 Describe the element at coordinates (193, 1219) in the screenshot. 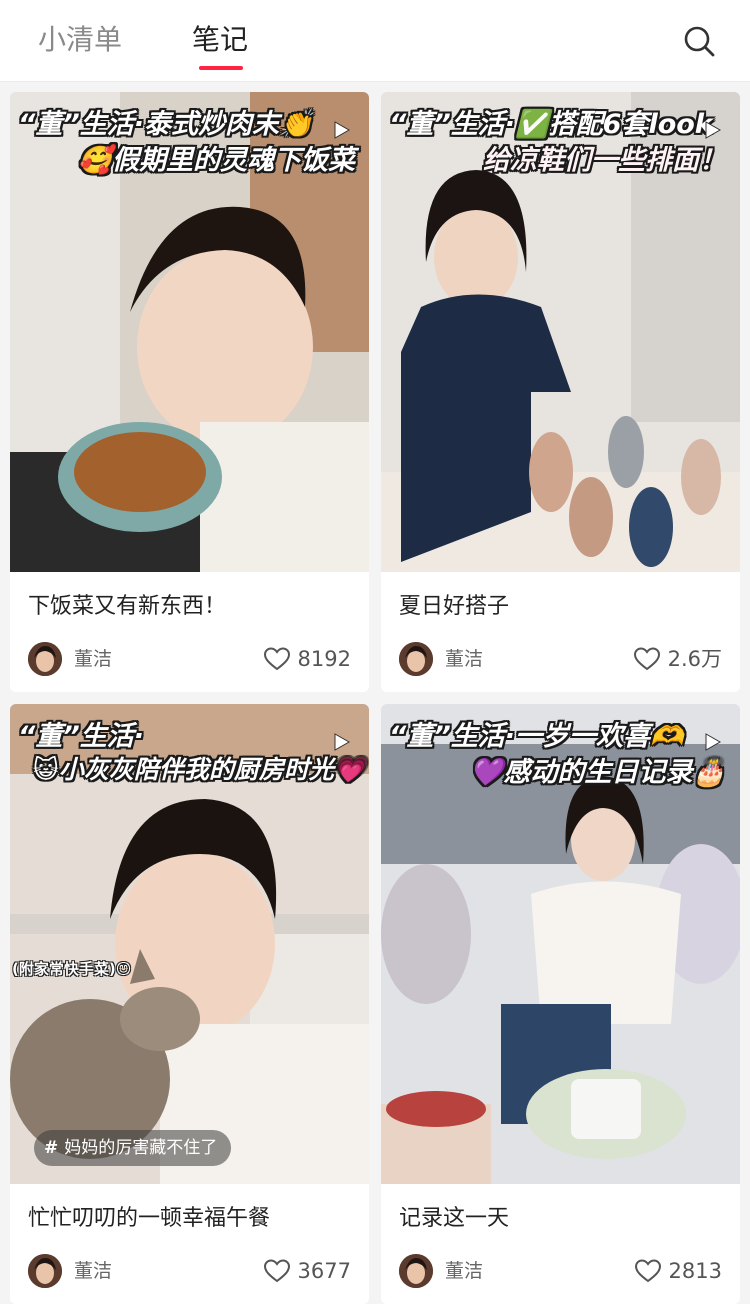

I see `note-title: 忙忙叨叨的一顿幸福午餐` at that location.